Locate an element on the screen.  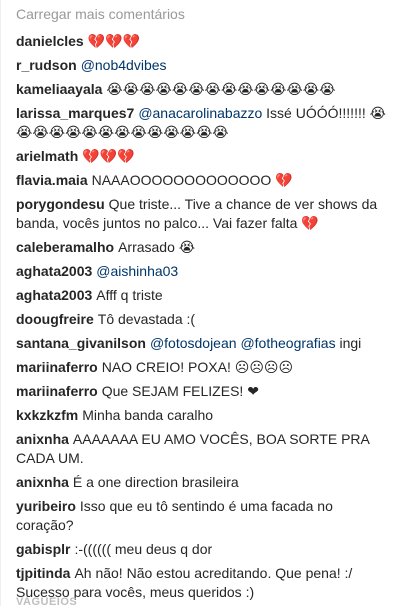
comment-username-link: gabisplr is located at coordinates (43, 549).